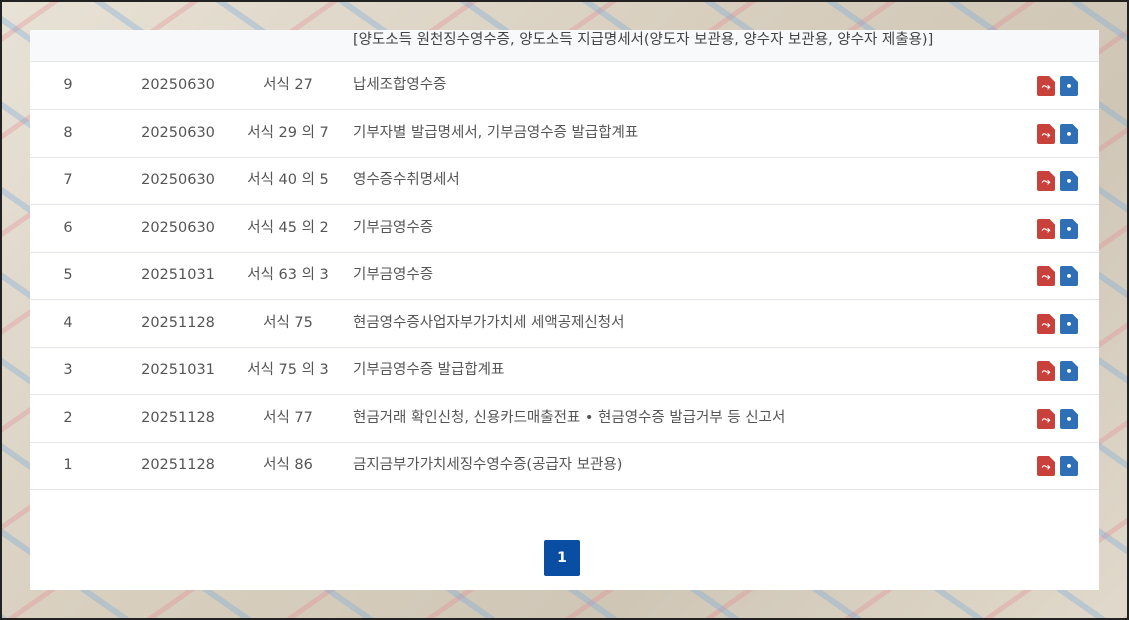  What do you see at coordinates (288, 180) in the screenshot?
I see `row-form-number: 서식 40 의 5` at bounding box center [288, 180].